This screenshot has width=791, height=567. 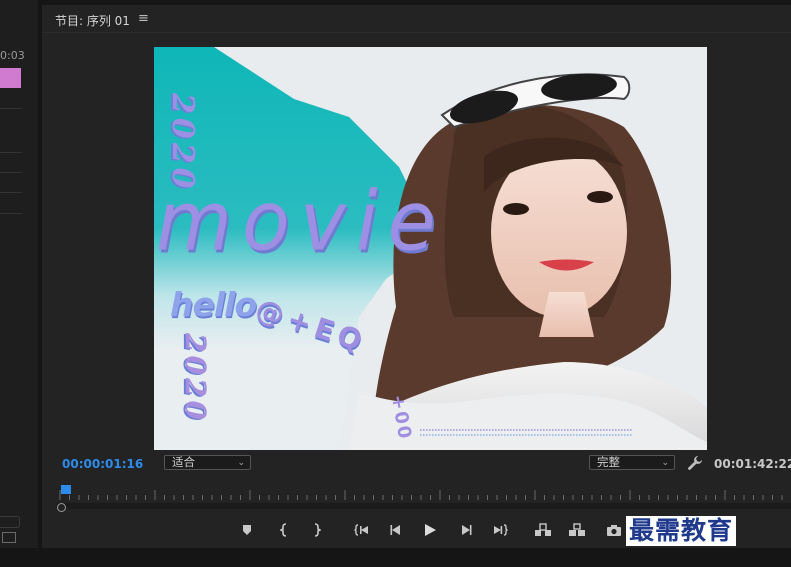 I want to click on zoom-scrollbar, so click(x=423, y=506).